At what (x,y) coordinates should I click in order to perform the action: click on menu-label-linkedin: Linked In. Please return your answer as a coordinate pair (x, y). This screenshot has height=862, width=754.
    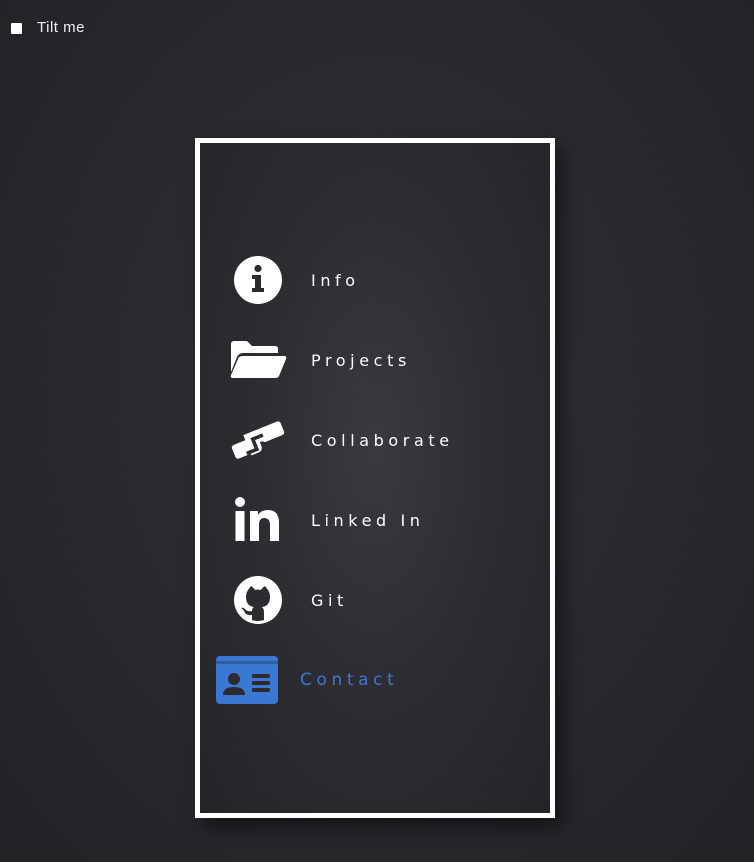
    Looking at the image, I should click on (368, 520).